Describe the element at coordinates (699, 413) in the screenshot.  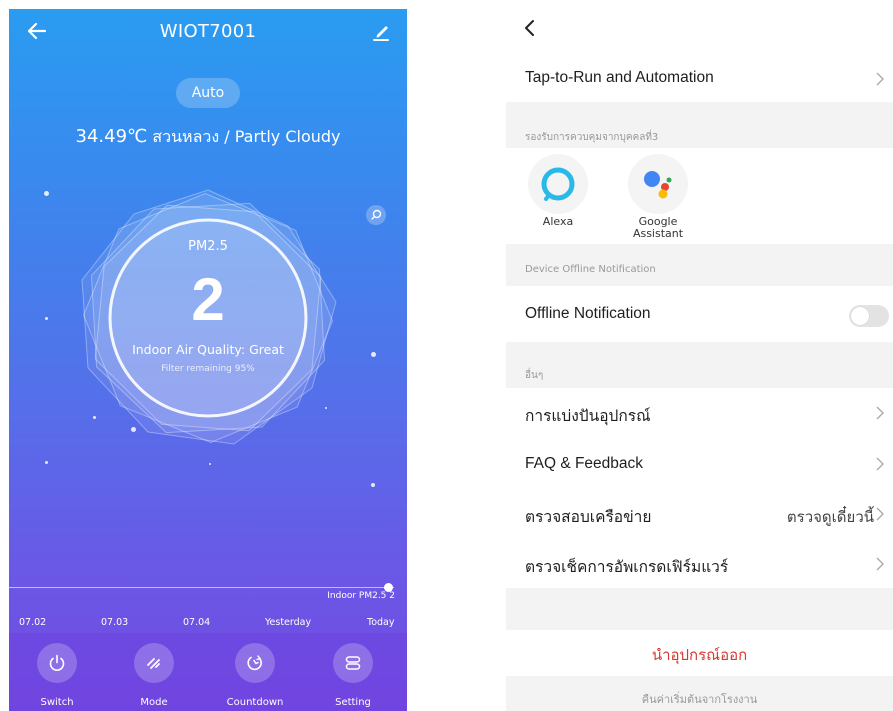
I see `device-sharing-row: การแบ่งปันอุปกรณ์` at that location.